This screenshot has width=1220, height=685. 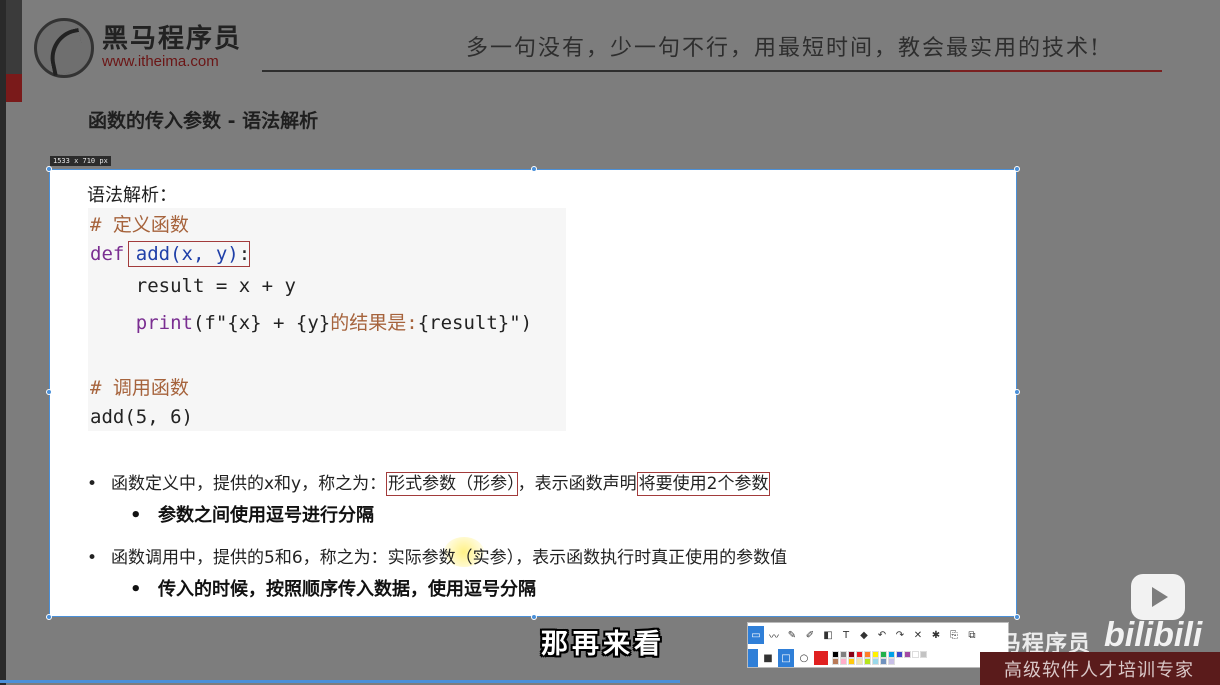 What do you see at coordinates (821, 658) in the screenshot?
I see `active-color-swatch` at bounding box center [821, 658].